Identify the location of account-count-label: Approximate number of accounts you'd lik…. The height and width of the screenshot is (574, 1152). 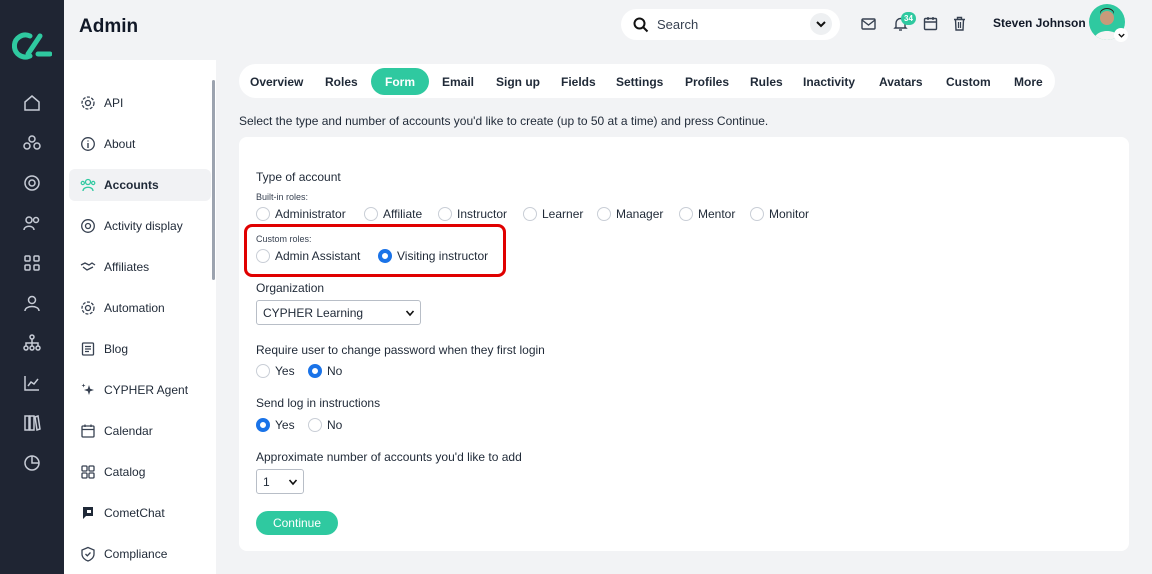
(389, 457).